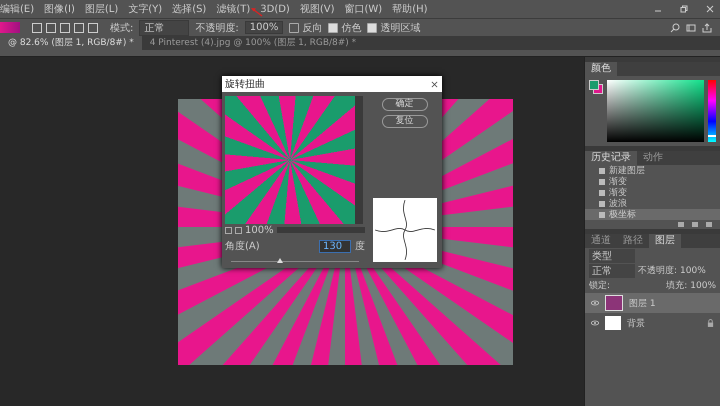 This screenshot has width=720, height=406. I want to click on panel-tab: 通道, so click(601, 241).